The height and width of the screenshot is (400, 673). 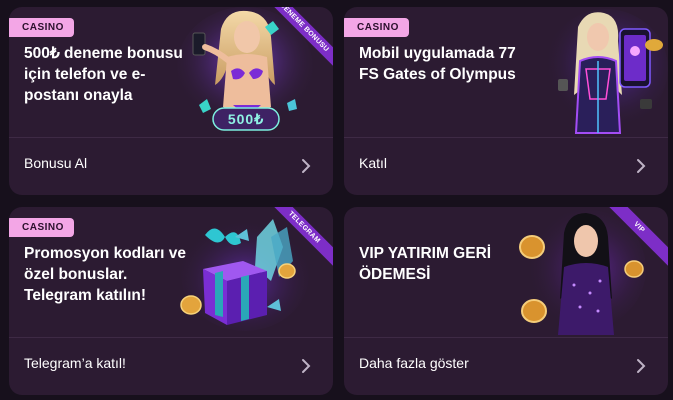 What do you see at coordinates (506, 366) in the screenshot?
I see `show-more-button: Daha fazla göster` at bounding box center [506, 366].